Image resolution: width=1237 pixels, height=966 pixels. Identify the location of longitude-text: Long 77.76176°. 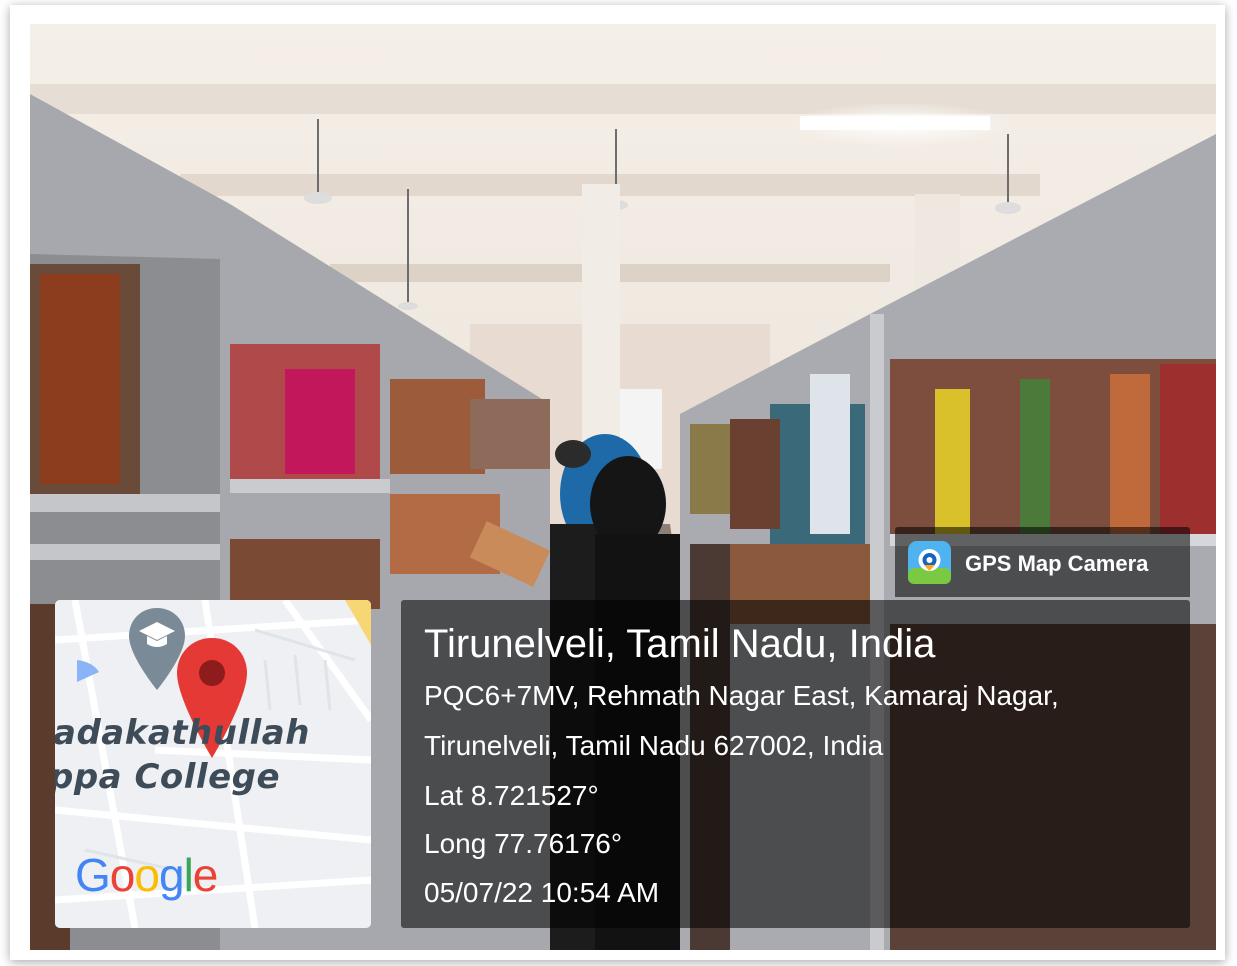
(523, 843).